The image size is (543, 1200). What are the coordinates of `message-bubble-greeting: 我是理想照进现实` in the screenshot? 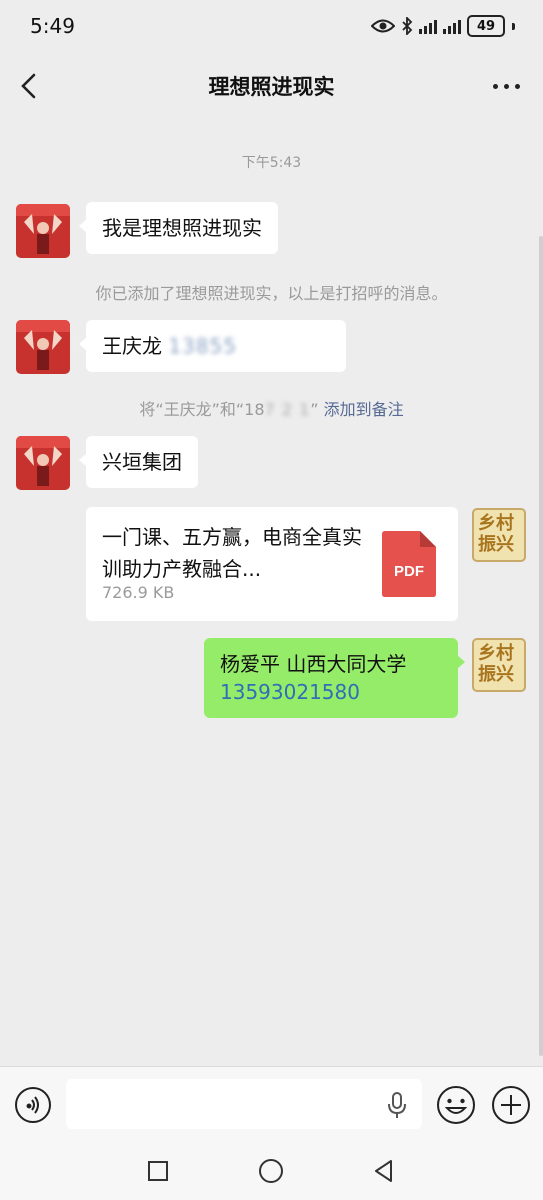 It's located at (178, 228).